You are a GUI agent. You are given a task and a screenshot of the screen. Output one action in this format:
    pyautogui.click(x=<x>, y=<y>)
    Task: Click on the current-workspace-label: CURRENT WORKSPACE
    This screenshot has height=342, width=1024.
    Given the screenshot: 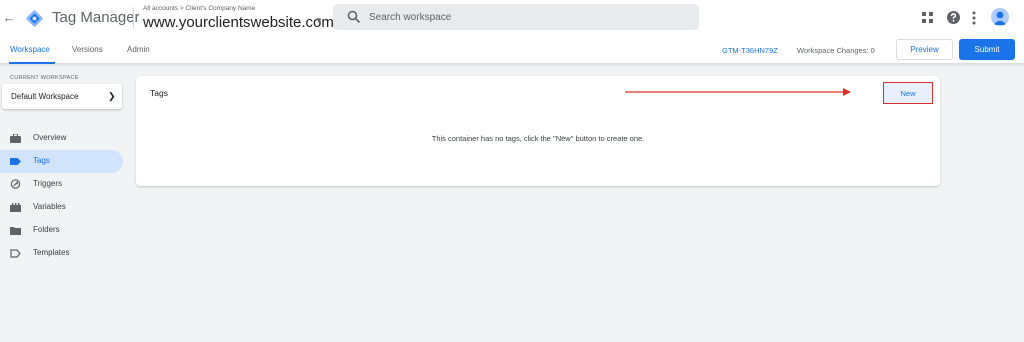 What is the action you would take?
    pyautogui.click(x=44, y=78)
    